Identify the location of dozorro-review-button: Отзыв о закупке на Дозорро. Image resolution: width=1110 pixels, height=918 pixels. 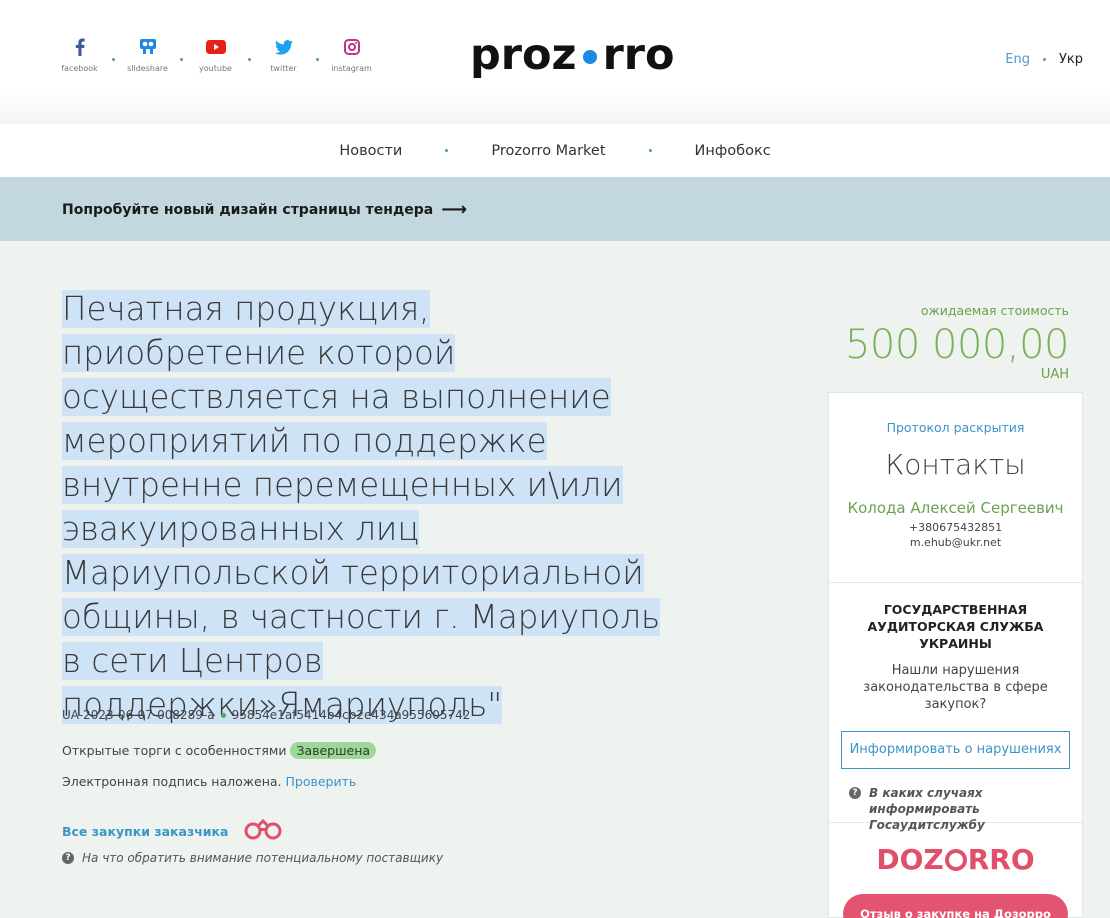
(955, 906).